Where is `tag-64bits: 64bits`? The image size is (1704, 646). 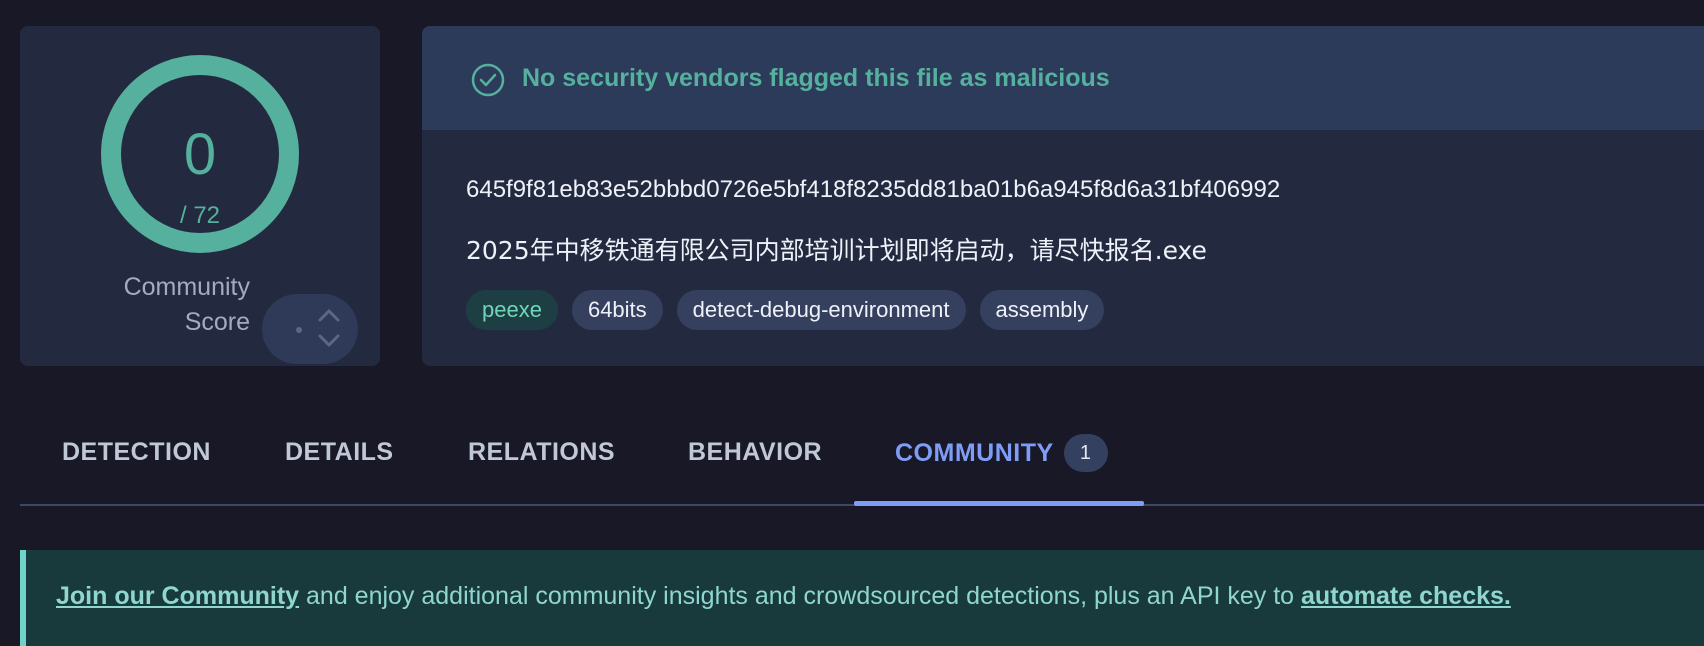 tag-64bits: 64bits is located at coordinates (617, 310).